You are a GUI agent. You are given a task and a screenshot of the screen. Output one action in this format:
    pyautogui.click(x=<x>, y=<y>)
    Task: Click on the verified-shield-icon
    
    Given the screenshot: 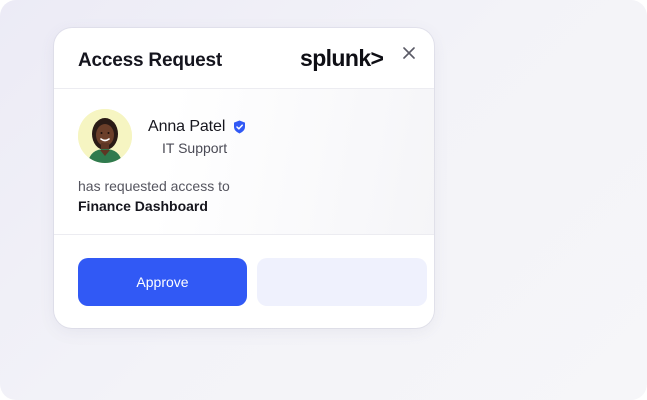 What is the action you would take?
    pyautogui.click(x=239, y=127)
    